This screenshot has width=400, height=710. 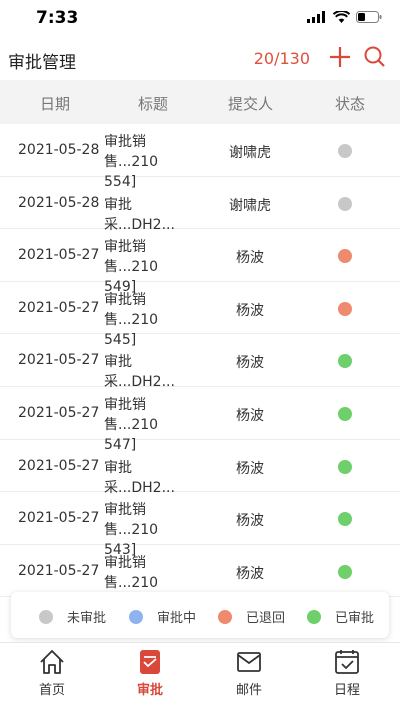 I want to click on column-date: 日期, so click(x=55, y=103).